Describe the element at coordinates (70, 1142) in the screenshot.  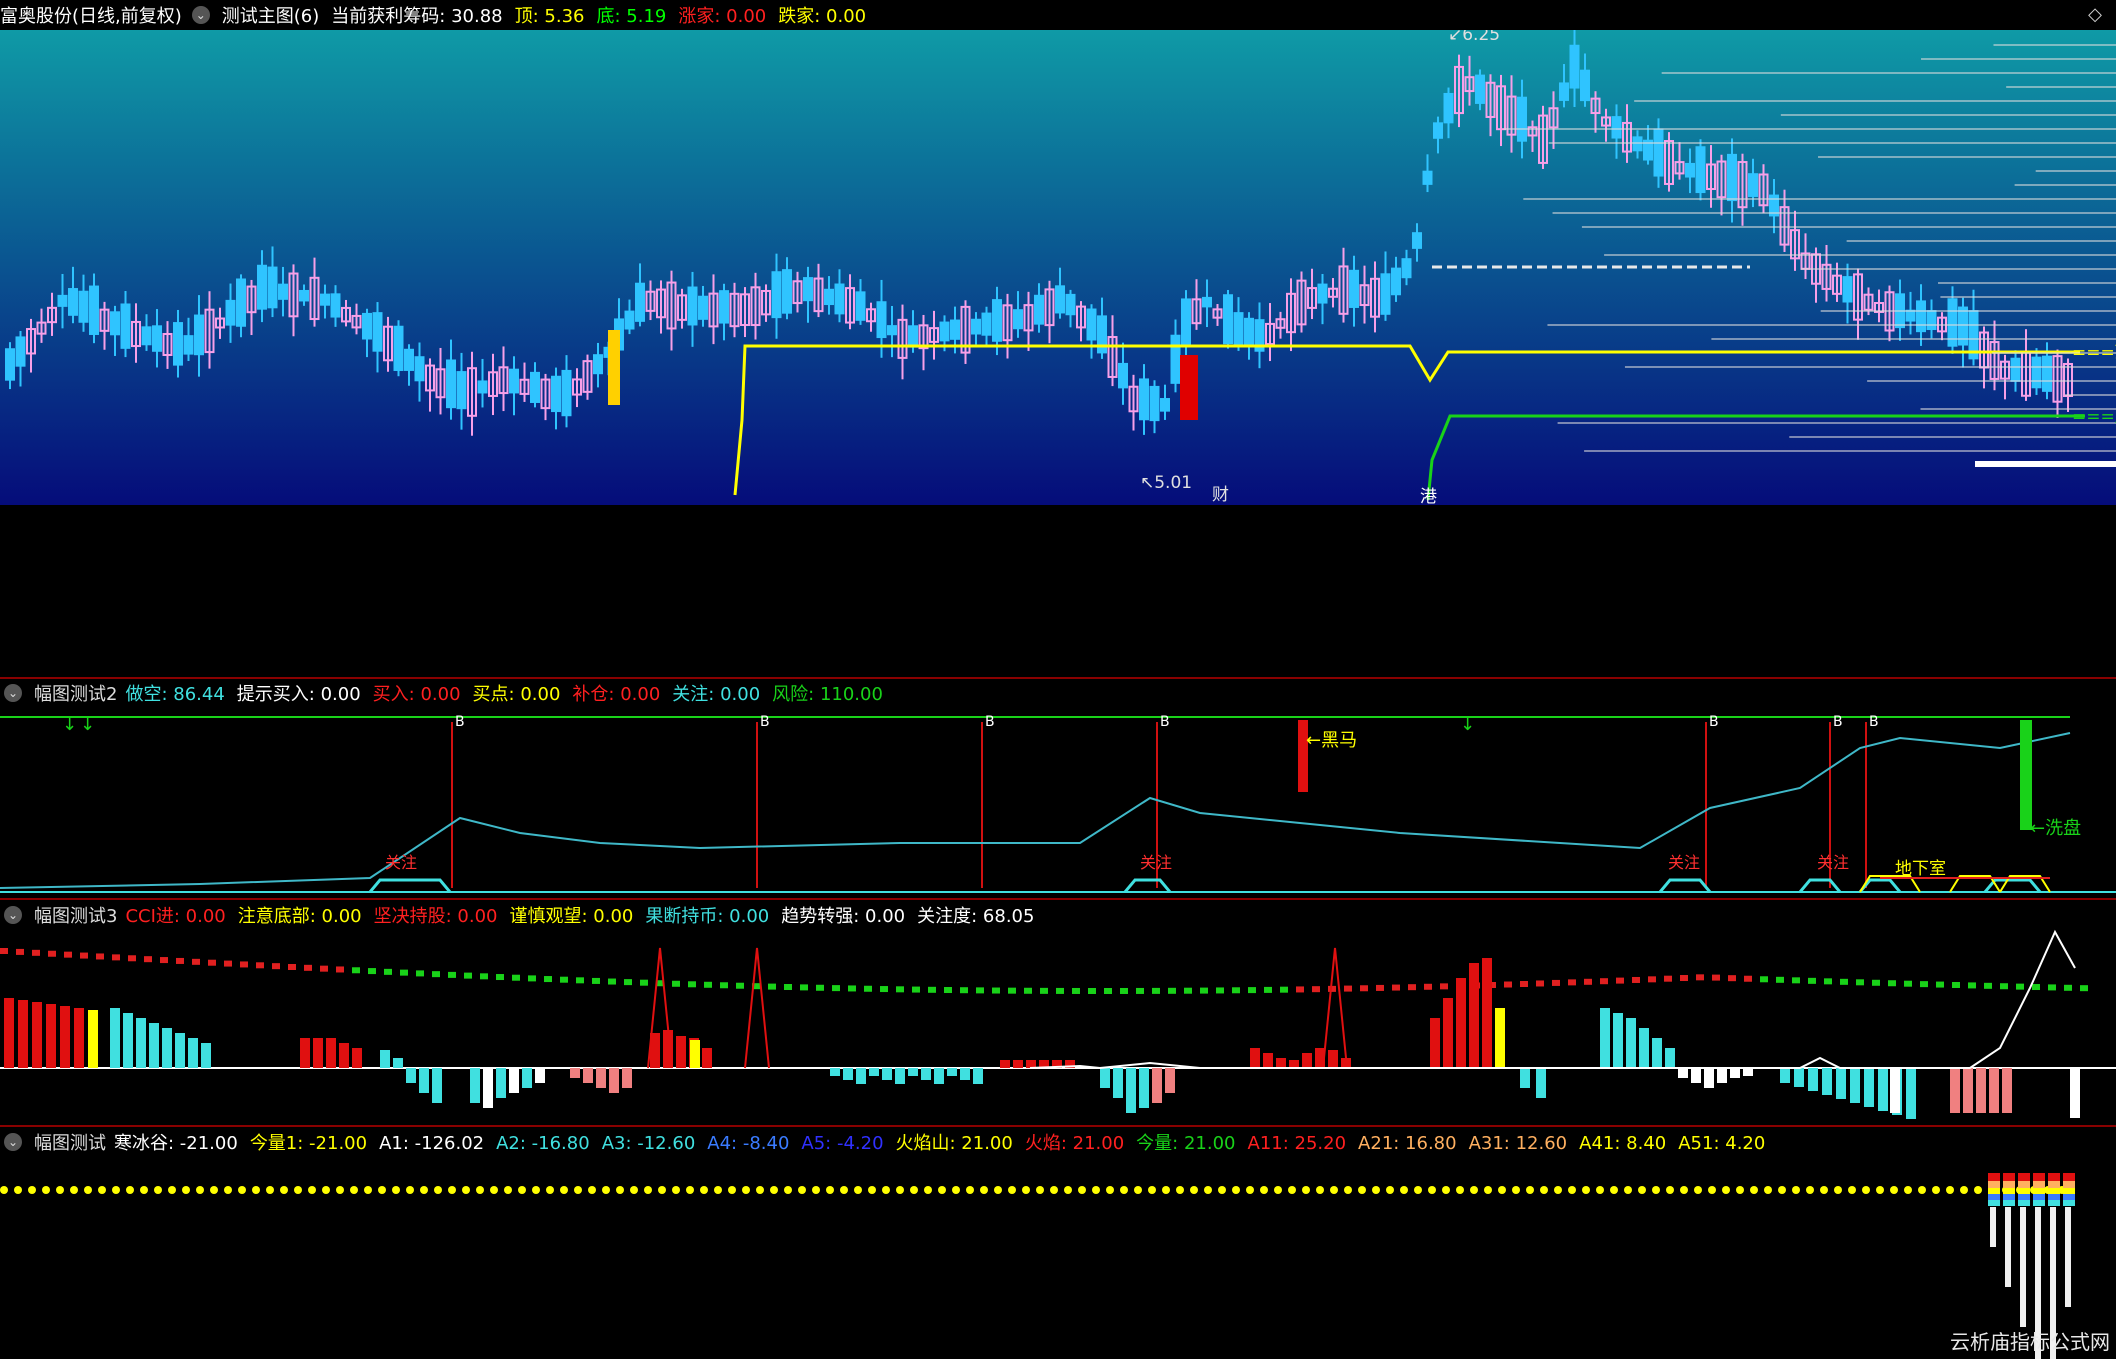
I see `panel4-title: 幅图测试` at that location.